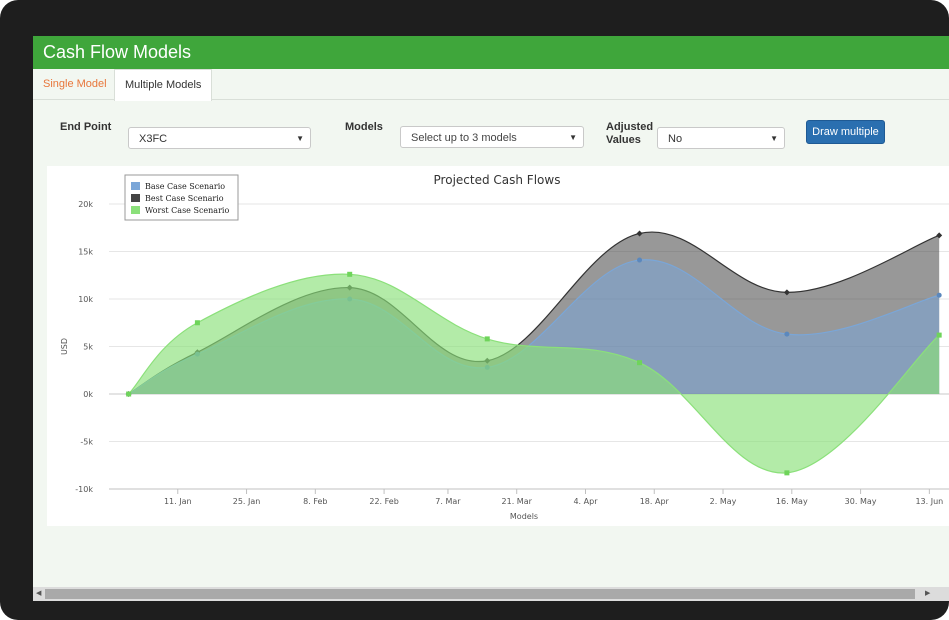  Describe the element at coordinates (64, 346) in the screenshot. I see `y-axis-title: USD` at that location.